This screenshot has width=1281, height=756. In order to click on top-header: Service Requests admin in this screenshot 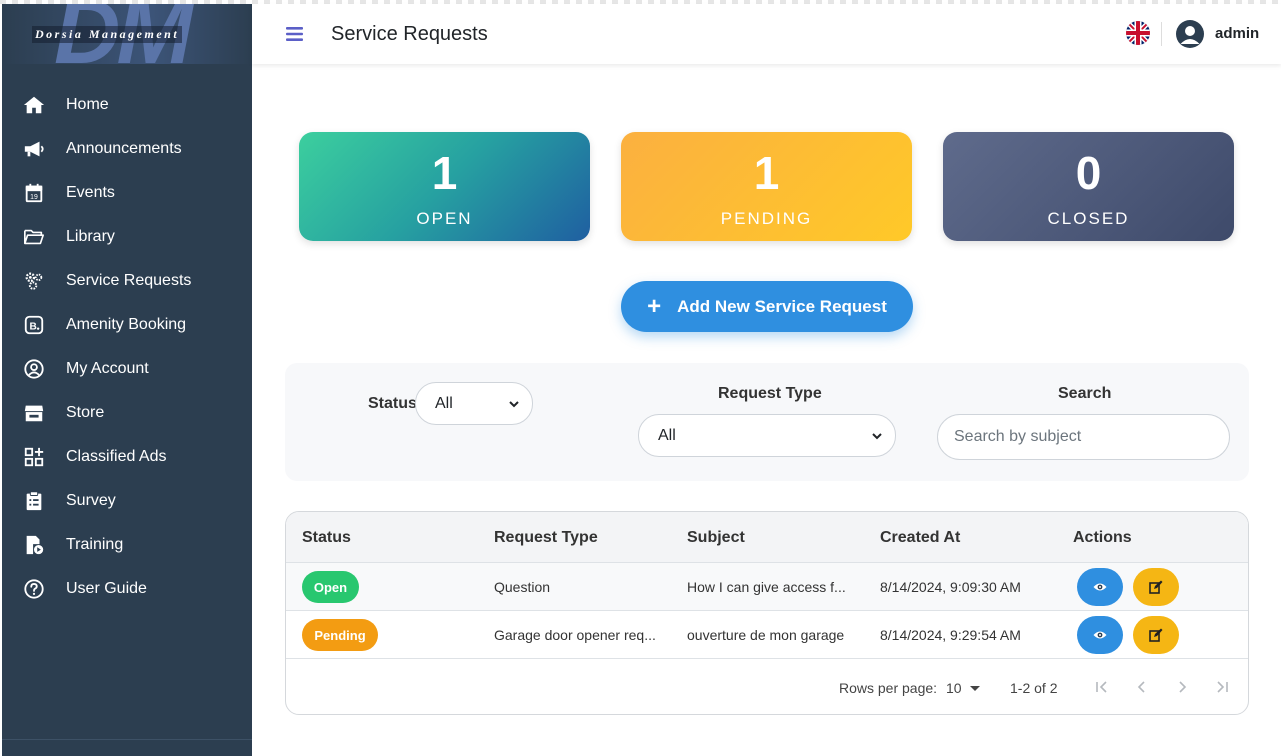, I will do `click(766, 34)`.